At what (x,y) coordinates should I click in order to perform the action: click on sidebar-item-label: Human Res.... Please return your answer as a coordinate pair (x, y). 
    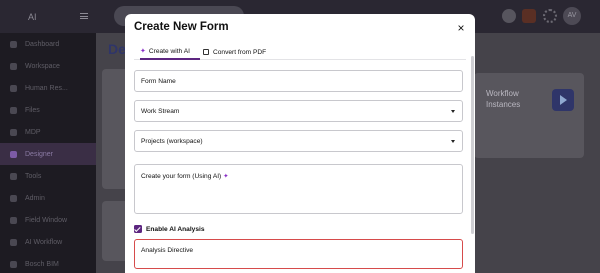
    Looking at the image, I should click on (46, 88).